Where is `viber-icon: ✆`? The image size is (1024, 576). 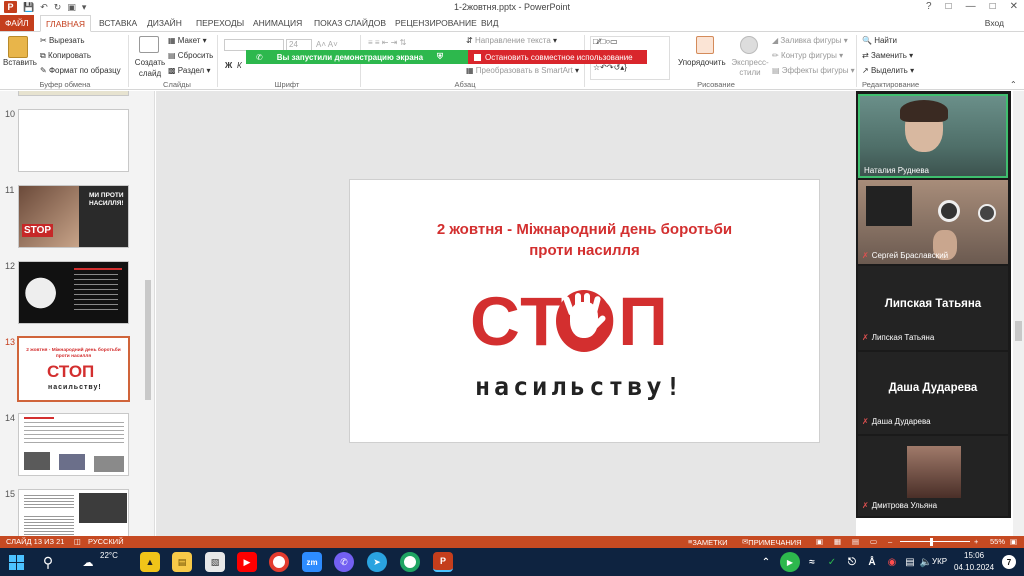 viber-icon: ✆ is located at coordinates (344, 562).